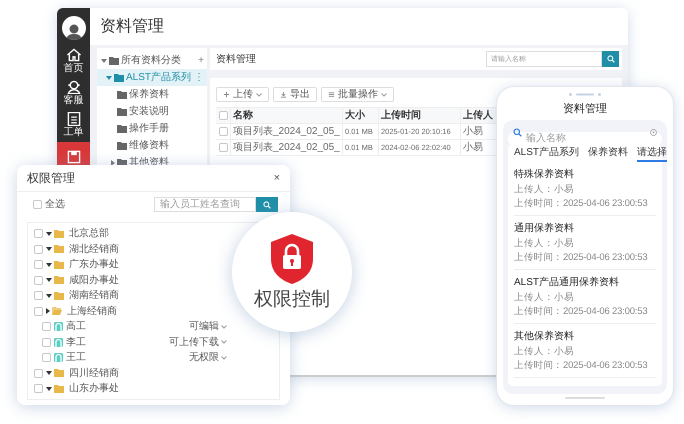 Image resolution: width=684 pixels, height=424 pixels. What do you see at coordinates (242, 94) in the screenshot?
I see `toolbar-button: 上传` at bounding box center [242, 94].